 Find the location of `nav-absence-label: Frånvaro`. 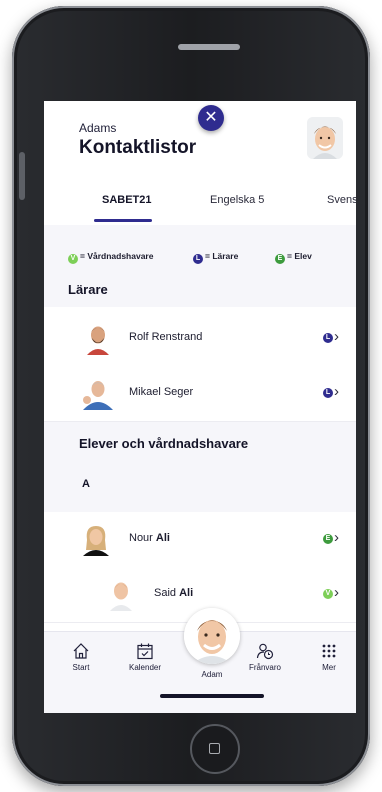

nav-absence-label: Frånvaro is located at coordinates (264, 667).